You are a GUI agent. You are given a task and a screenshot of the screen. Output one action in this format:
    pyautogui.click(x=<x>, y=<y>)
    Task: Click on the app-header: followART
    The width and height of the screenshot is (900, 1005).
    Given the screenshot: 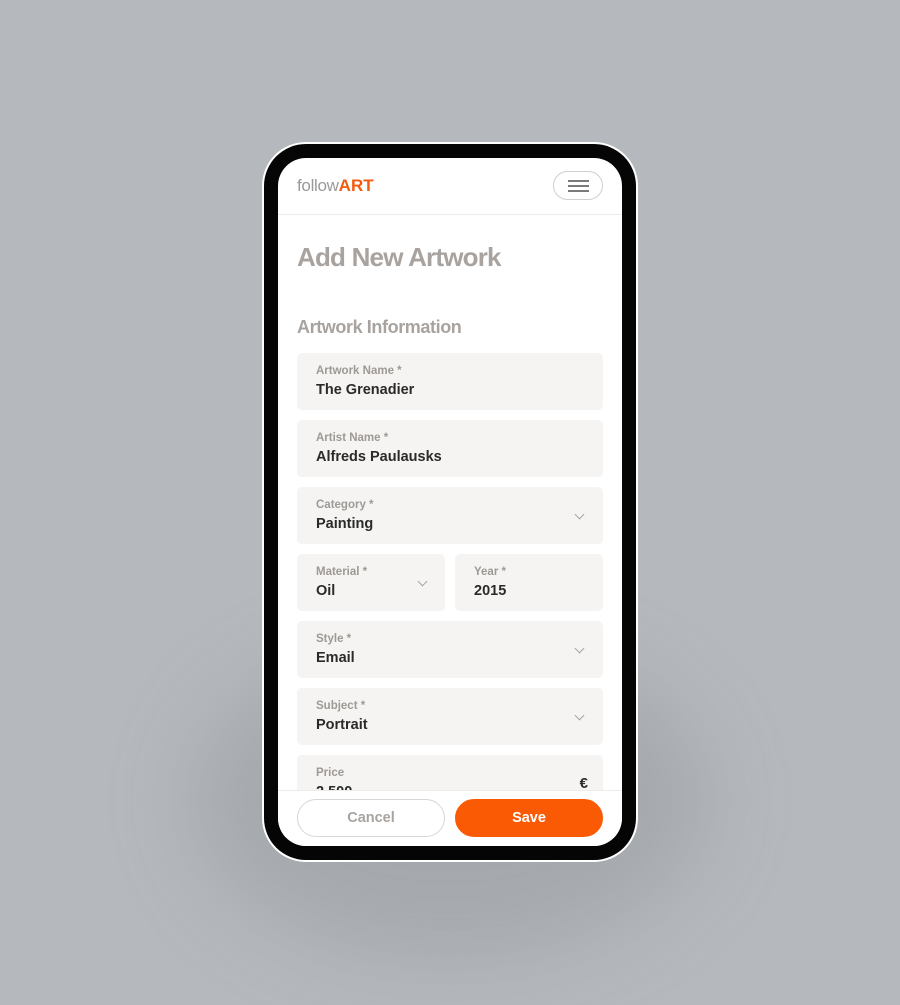 What is the action you would take?
    pyautogui.click(x=450, y=186)
    